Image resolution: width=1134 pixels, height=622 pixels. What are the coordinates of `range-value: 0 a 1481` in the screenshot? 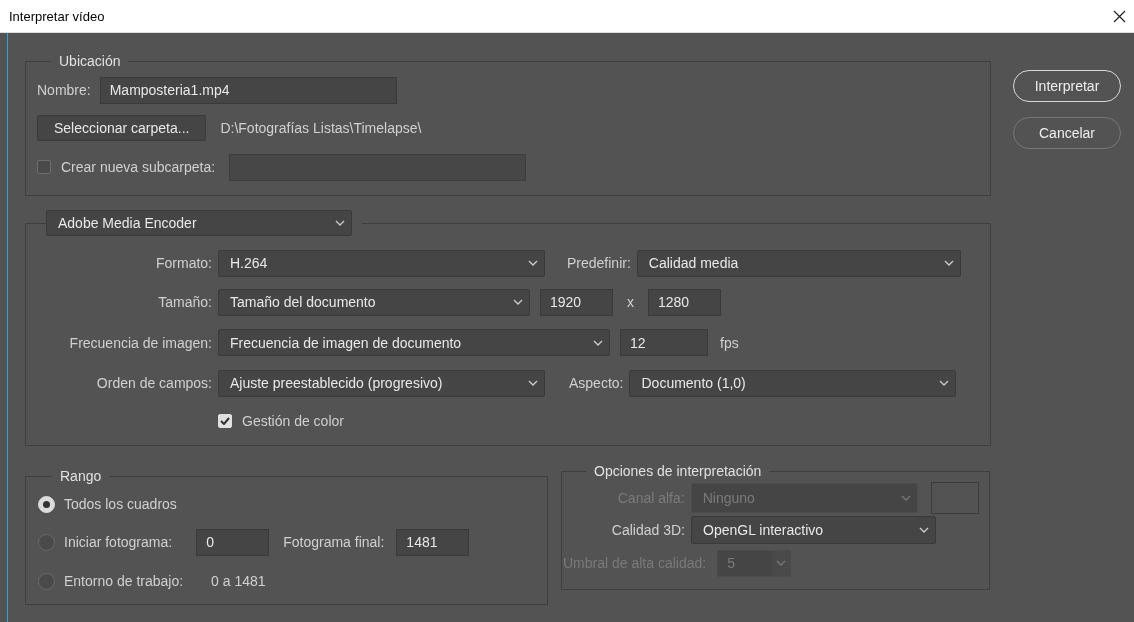 It's located at (238, 581).